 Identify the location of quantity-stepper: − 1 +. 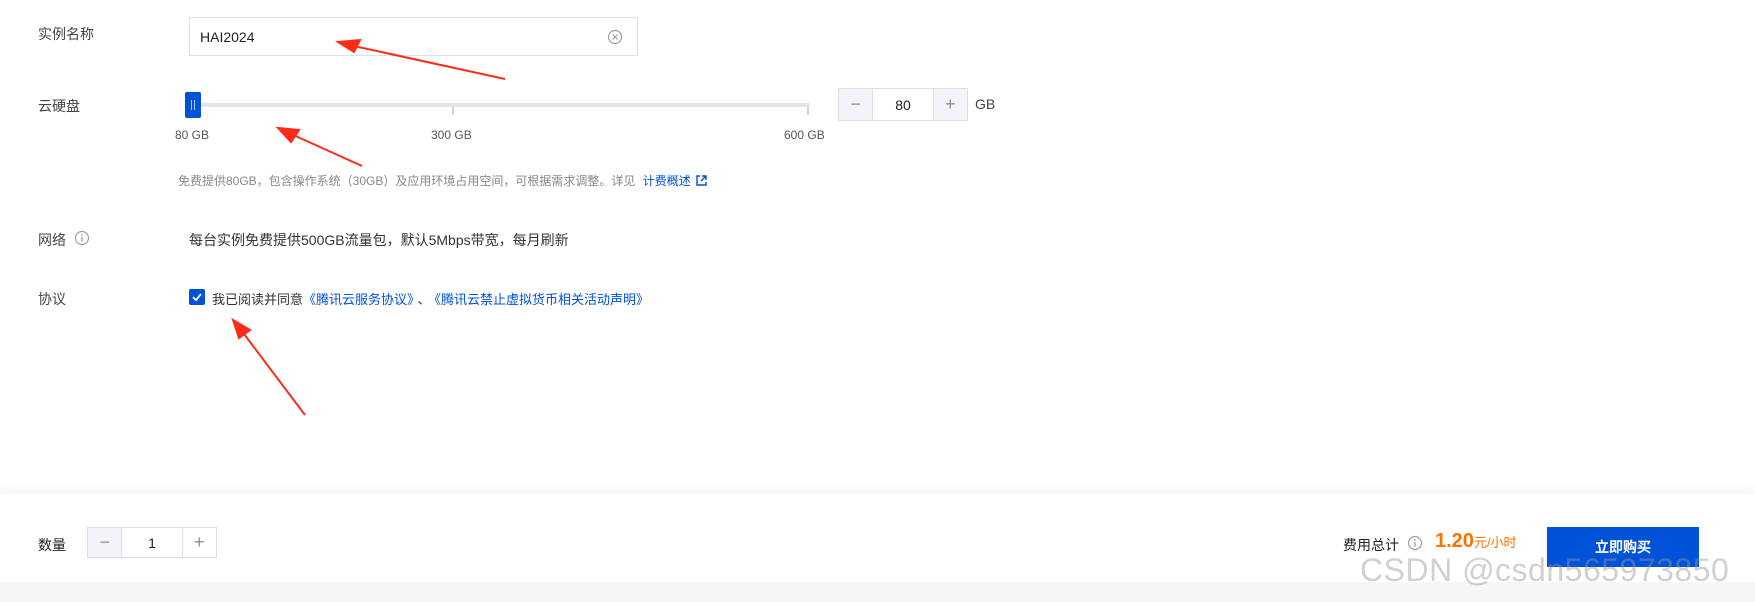
(152, 542).